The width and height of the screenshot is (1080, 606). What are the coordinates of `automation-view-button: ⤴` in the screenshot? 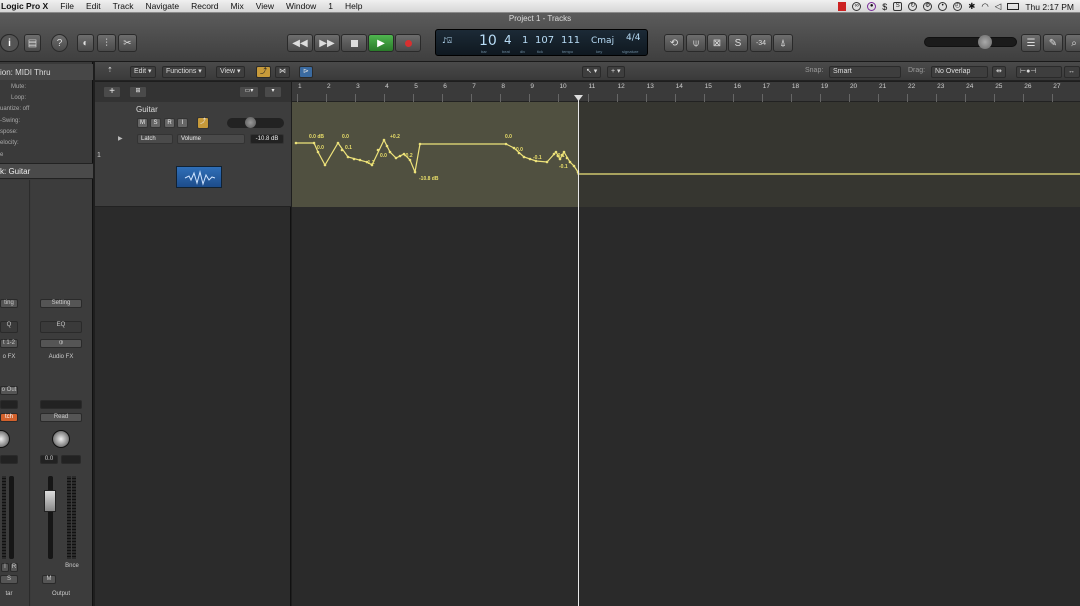 It's located at (263, 72).